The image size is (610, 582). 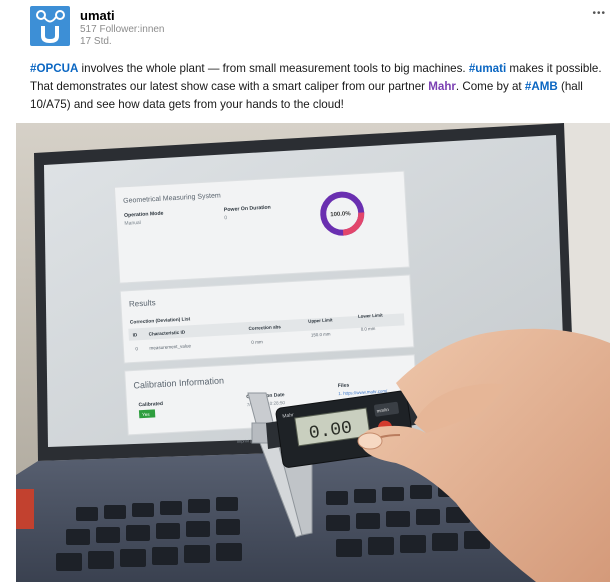 I want to click on mention-mahr: Mahr, so click(x=442, y=86).